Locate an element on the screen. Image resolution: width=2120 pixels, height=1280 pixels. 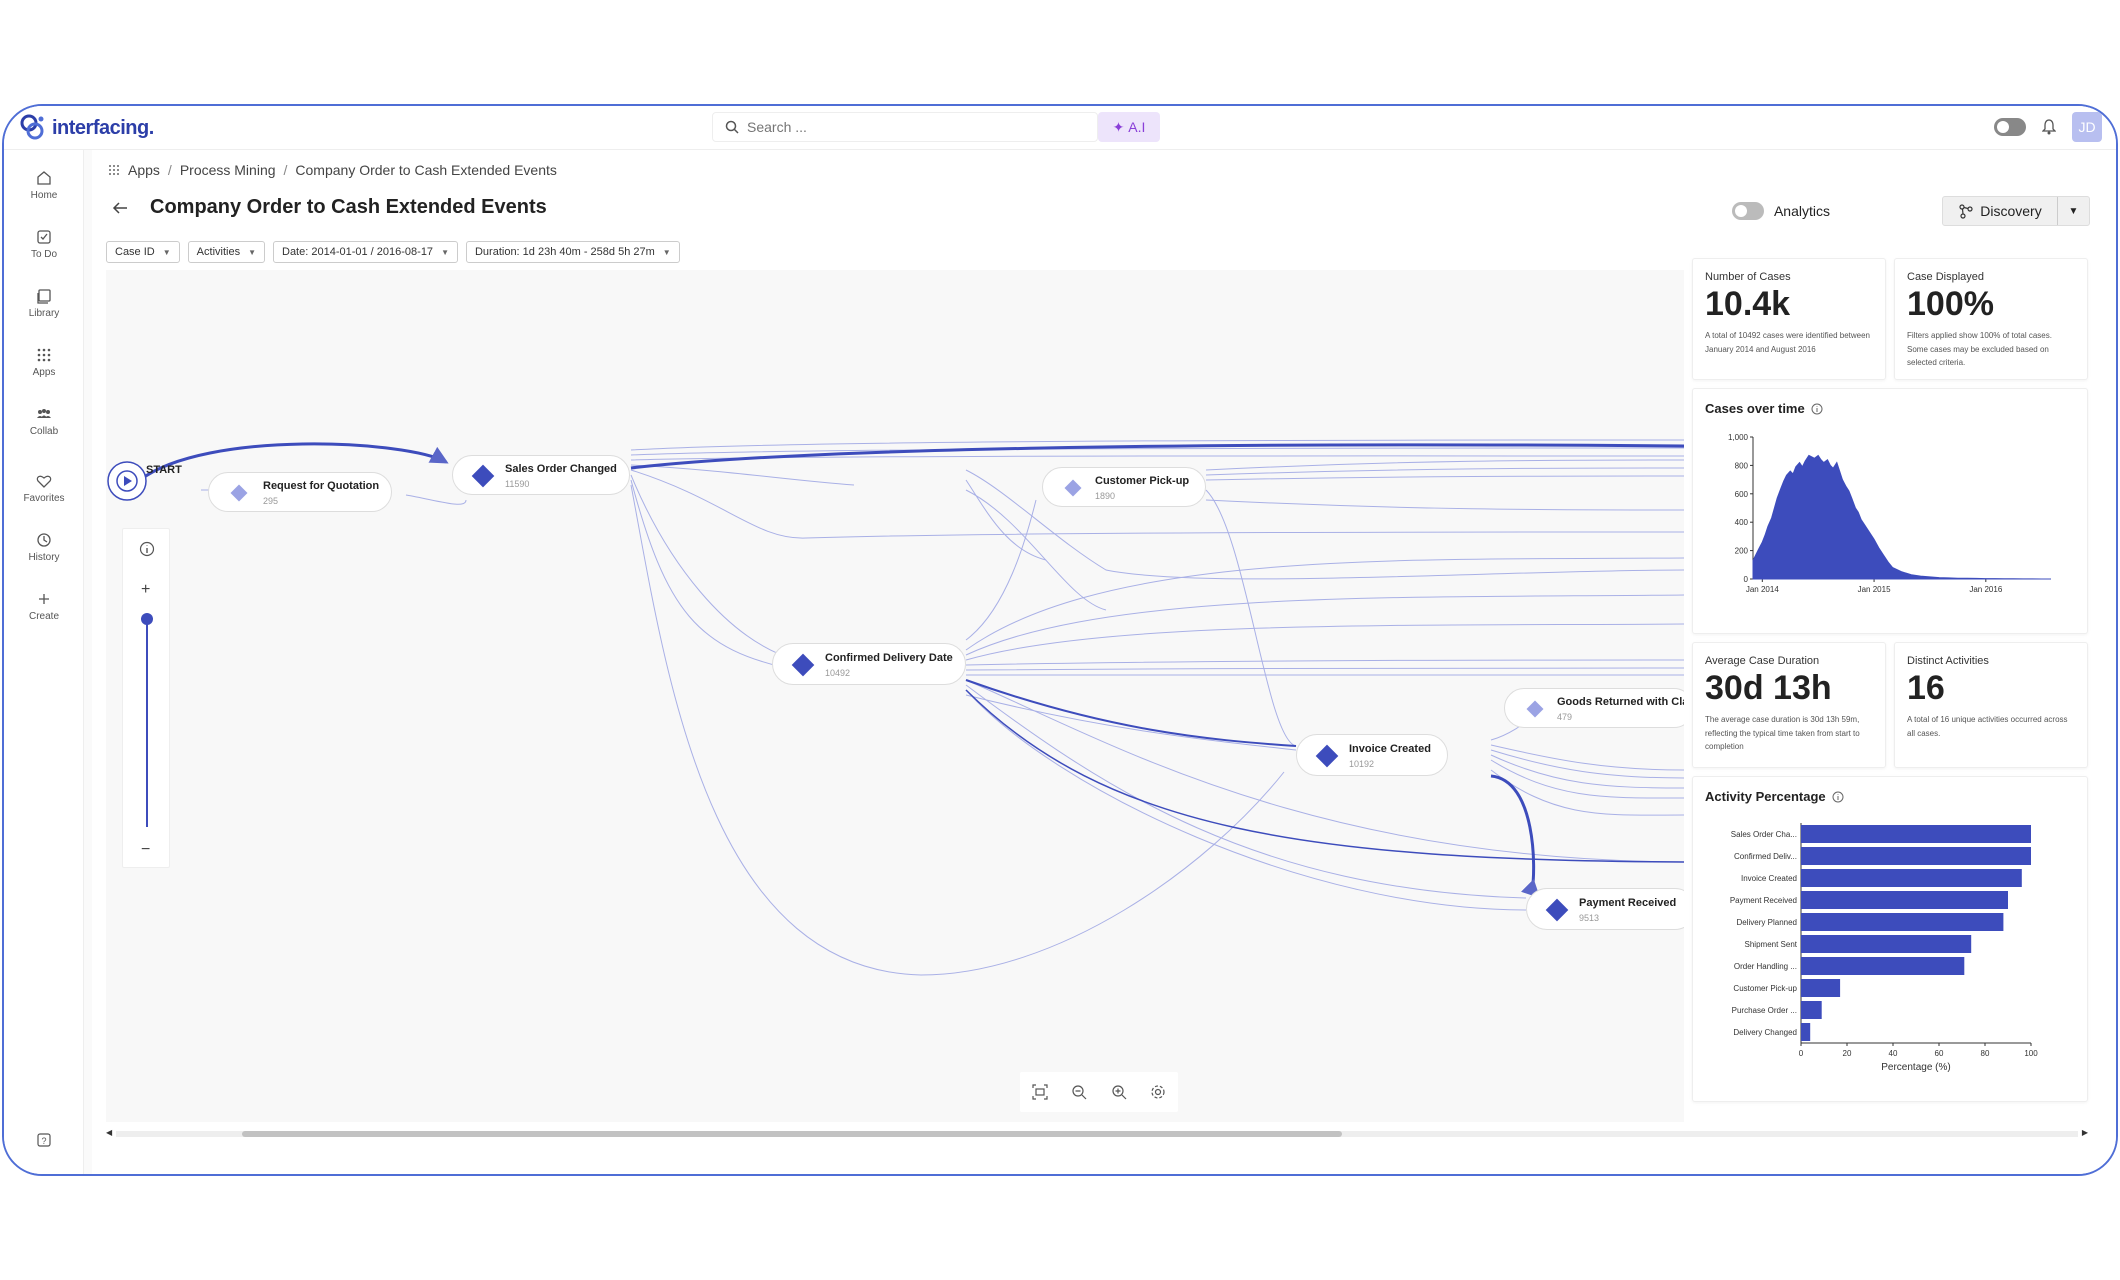
kpi-label: Case Displayed is located at coordinates (1946, 277).